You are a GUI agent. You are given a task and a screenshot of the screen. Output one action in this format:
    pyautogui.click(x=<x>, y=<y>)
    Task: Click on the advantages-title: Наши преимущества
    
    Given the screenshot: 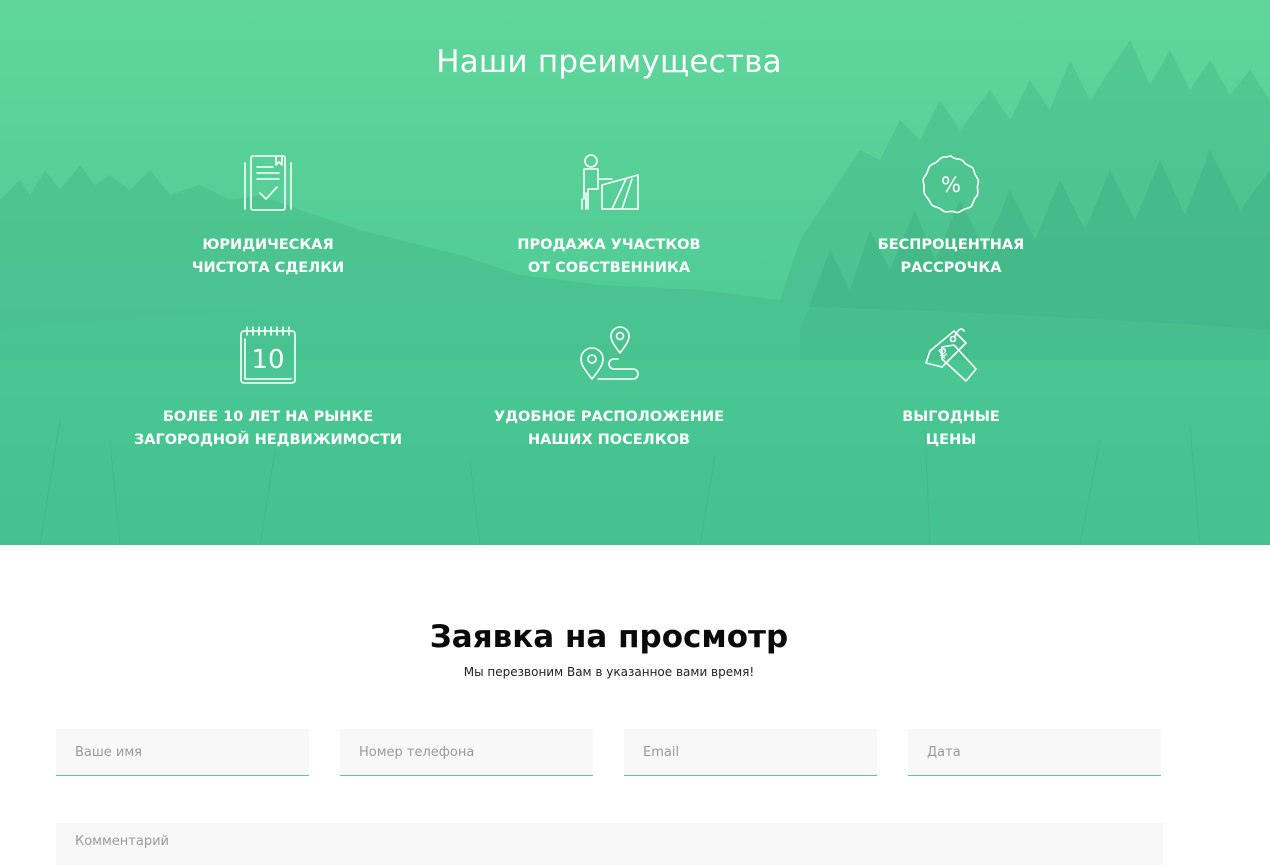 What is the action you would take?
    pyautogui.click(x=609, y=62)
    